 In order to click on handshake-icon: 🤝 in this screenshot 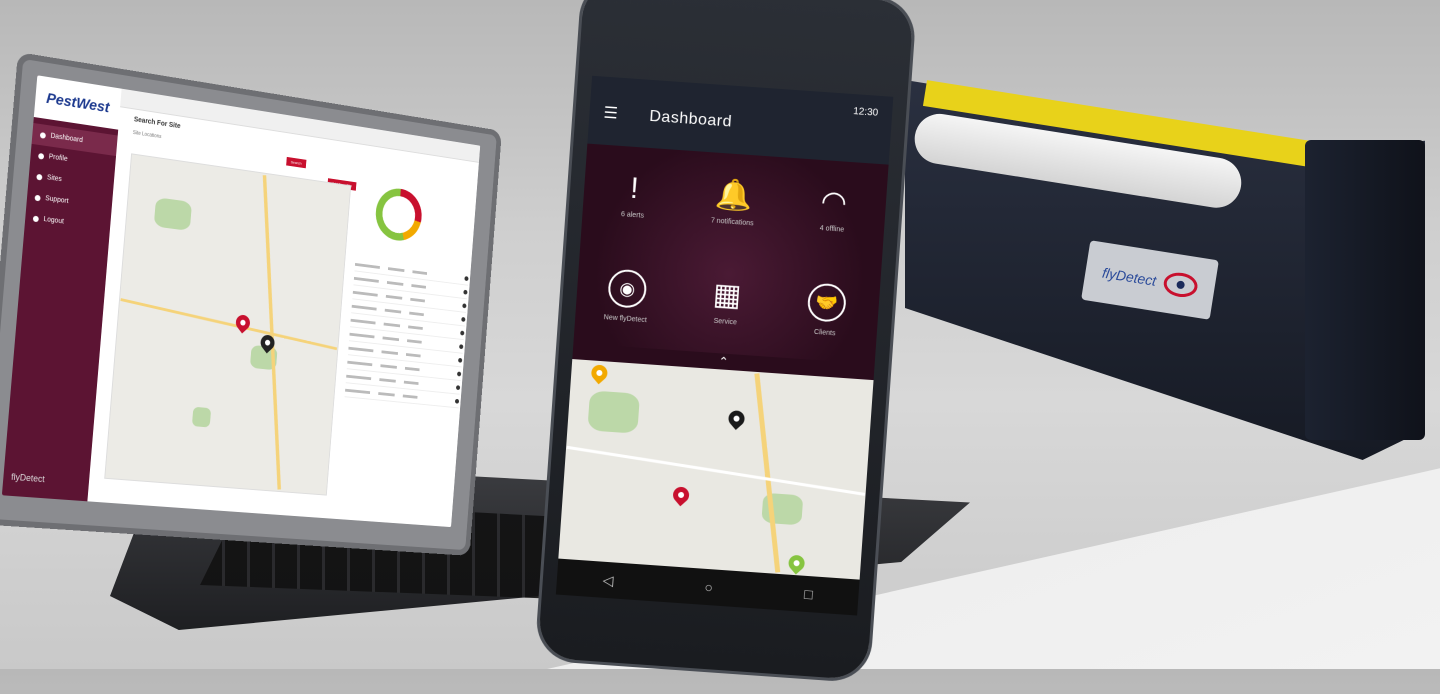, I will do `click(827, 302)`.